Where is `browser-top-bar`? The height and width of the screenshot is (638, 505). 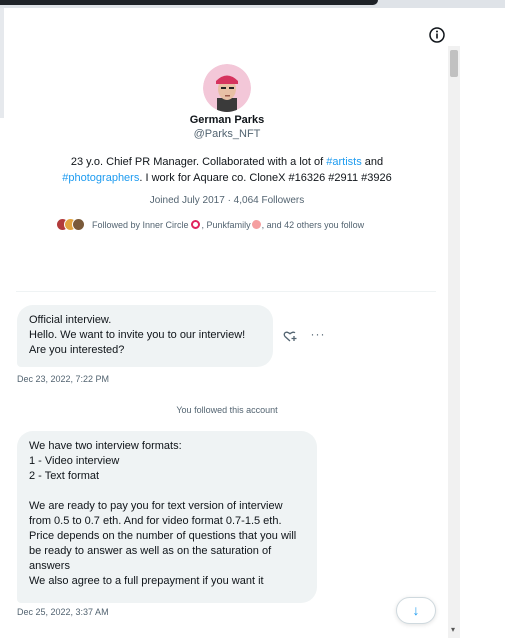 browser-top-bar is located at coordinates (252, 4).